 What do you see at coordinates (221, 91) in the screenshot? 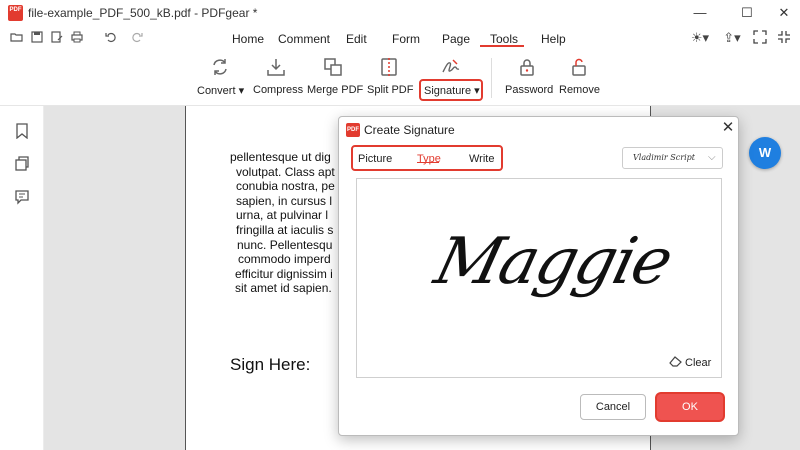
I see `convert-label: Convert ▾` at bounding box center [221, 91].